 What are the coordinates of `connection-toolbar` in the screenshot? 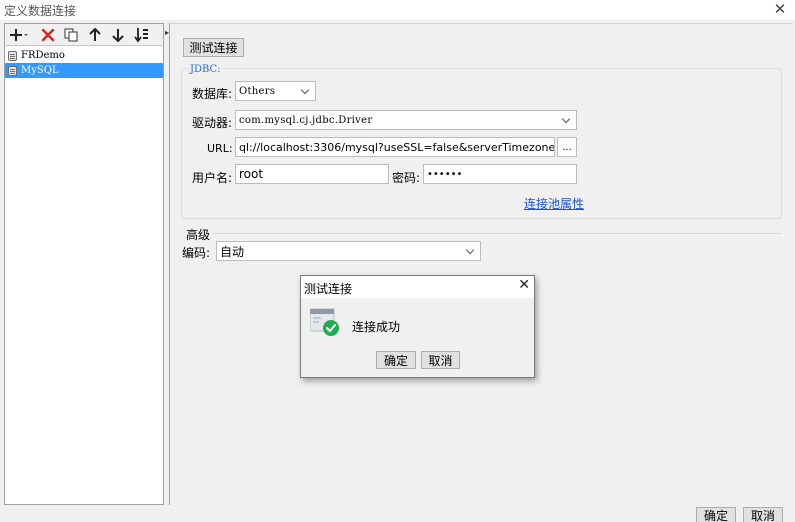 It's located at (84, 35).